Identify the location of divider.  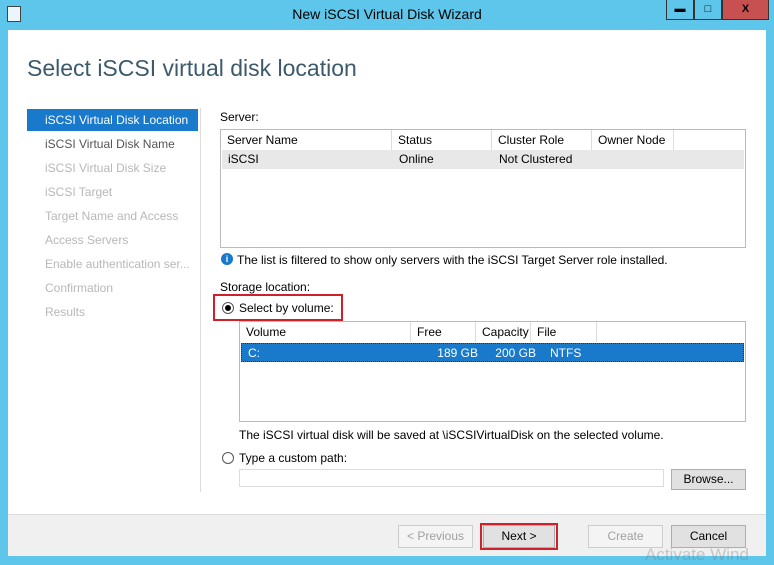
(200, 300).